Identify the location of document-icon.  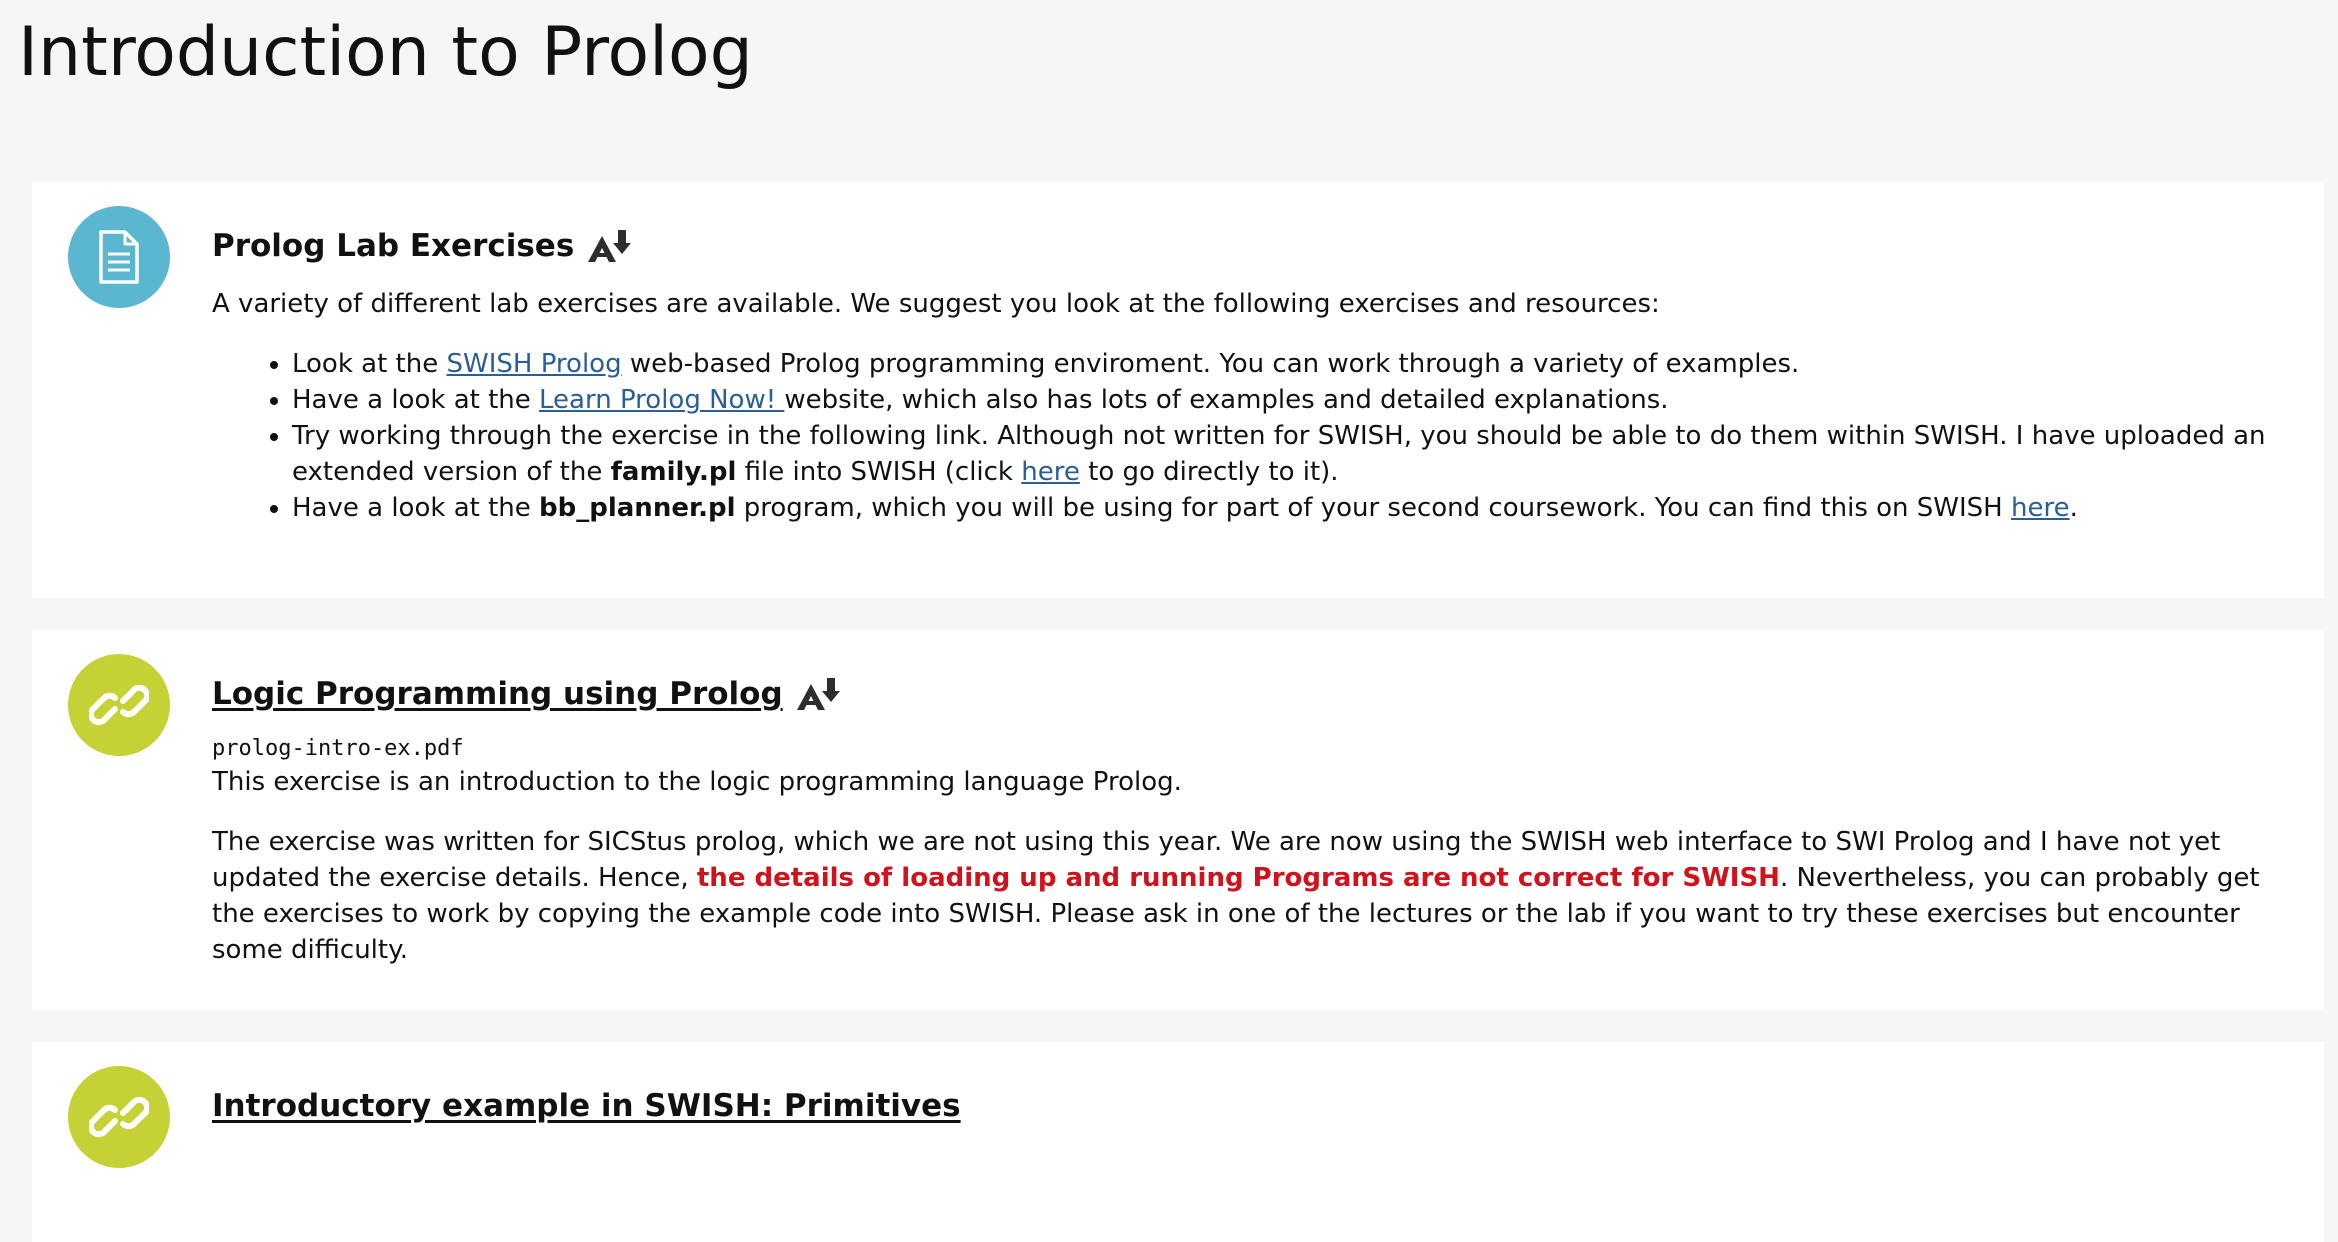
(119, 257).